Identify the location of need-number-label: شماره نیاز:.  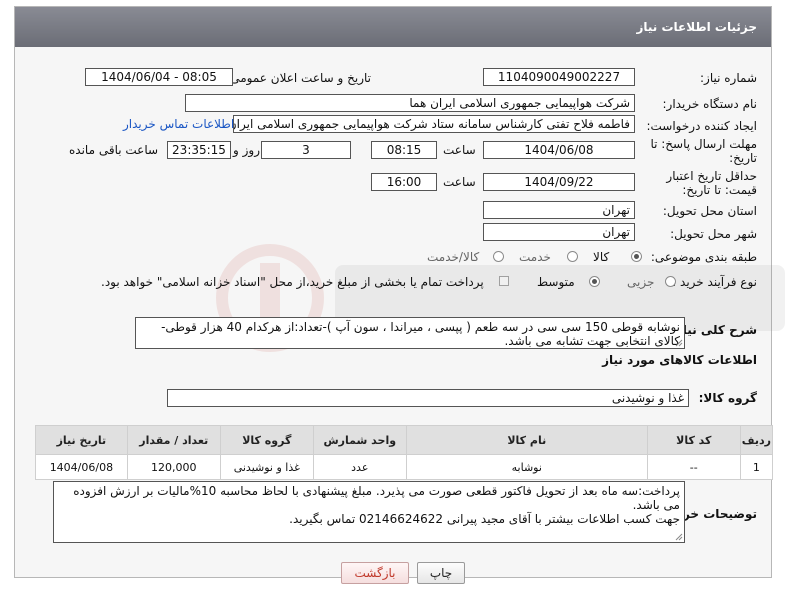
(728, 78).